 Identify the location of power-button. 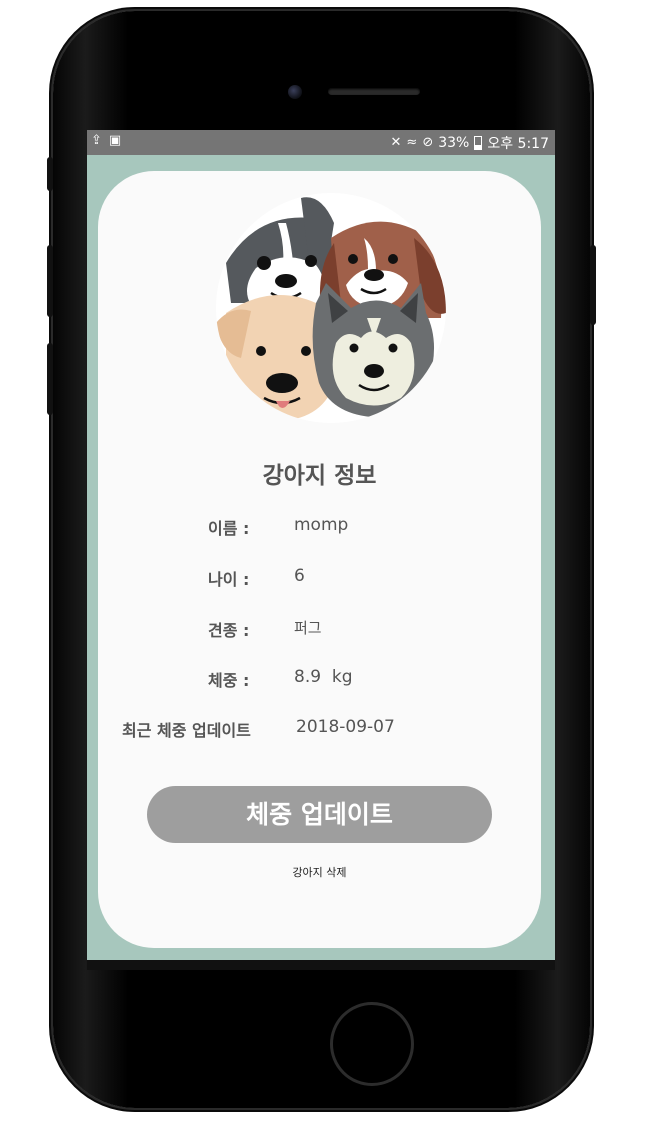
(593, 285).